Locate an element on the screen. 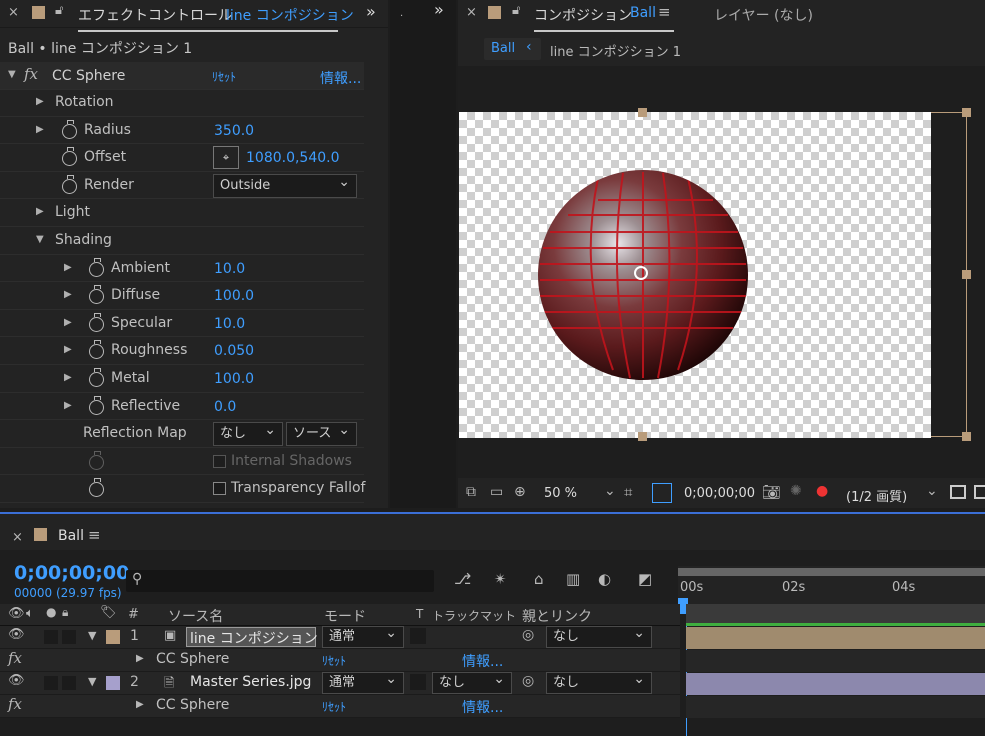  time-ruler: 00s 02s 04s is located at coordinates (831, 590).